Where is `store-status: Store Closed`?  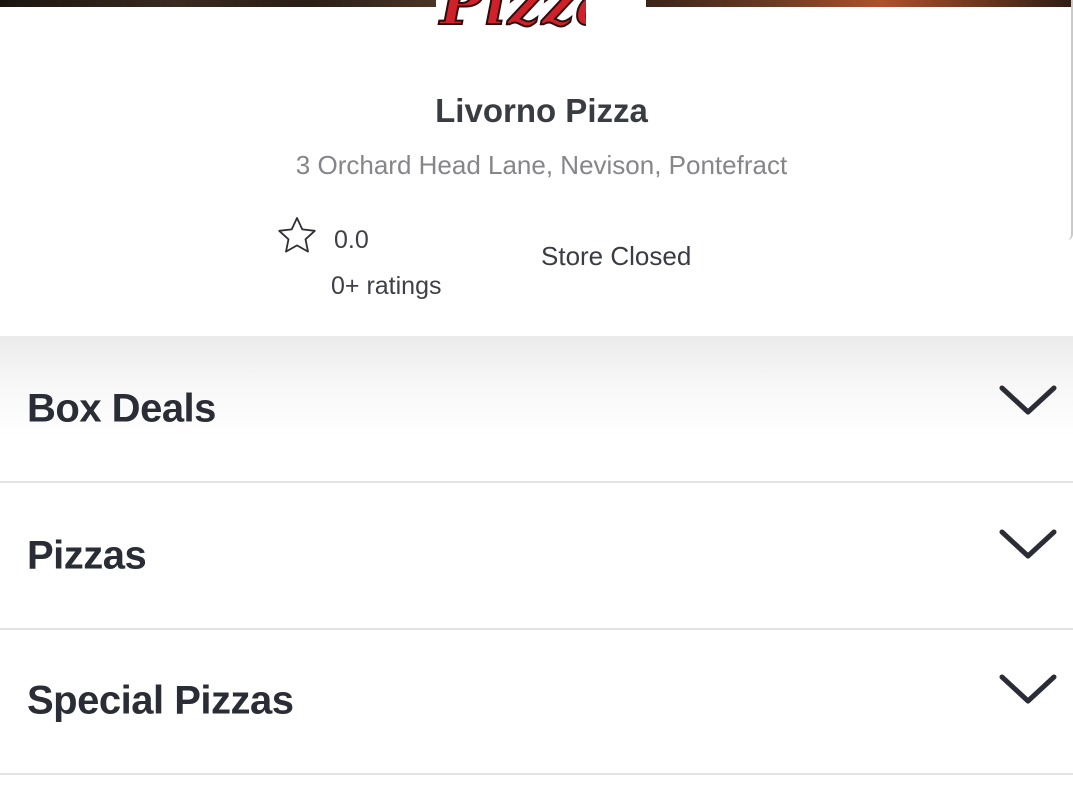 store-status: Store Closed is located at coordinates (616, 256).